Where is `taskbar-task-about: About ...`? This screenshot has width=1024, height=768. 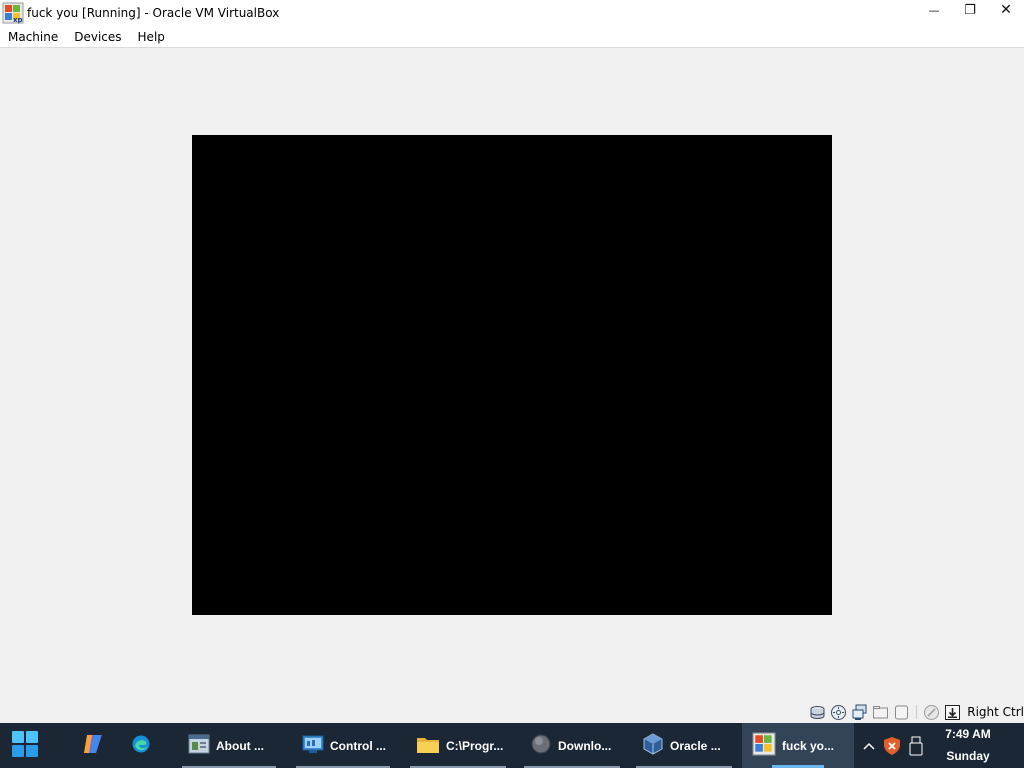 taskbar-task-about: About ... is located at coordinates (229, 745).